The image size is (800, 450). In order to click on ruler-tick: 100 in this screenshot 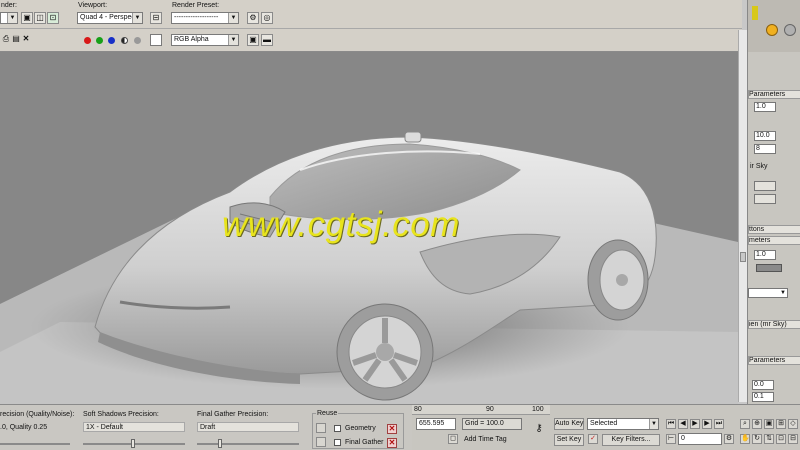, I will do `click(538, 409)`.